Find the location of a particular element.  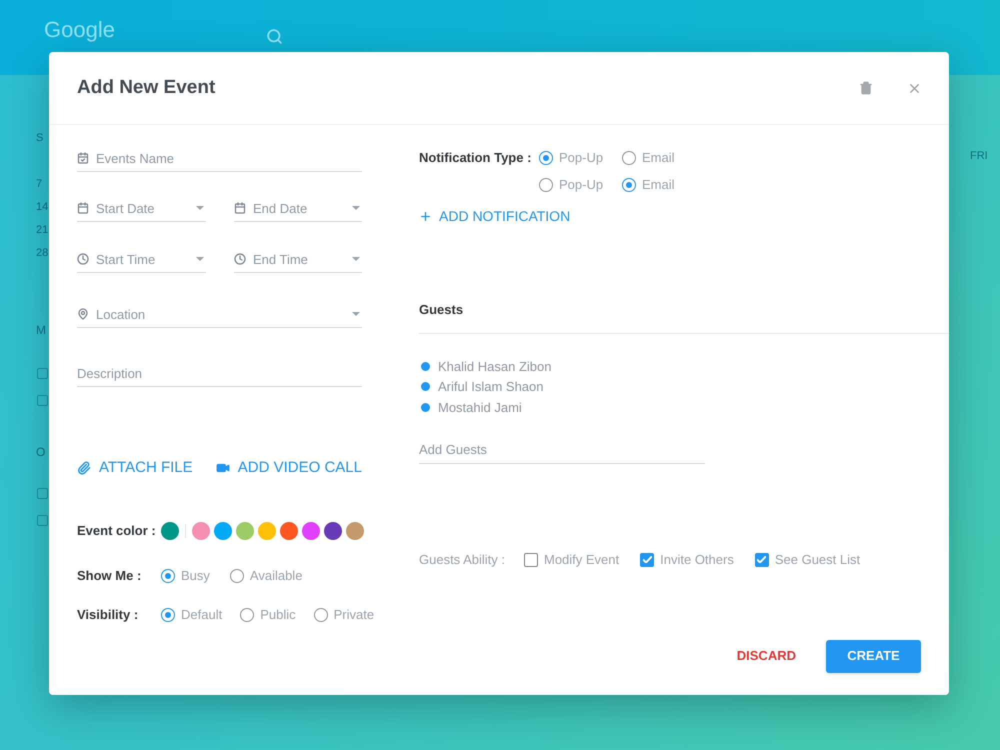

date-number: 28 is located at coordinates (43, 253).